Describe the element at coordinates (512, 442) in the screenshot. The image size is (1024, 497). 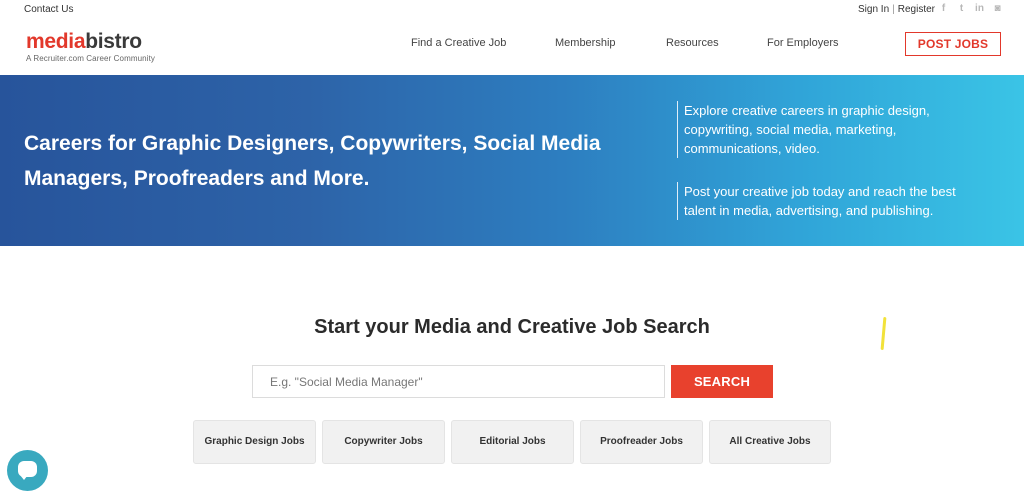
I see `category-editorial-jobs: Editorial Jobs` at that location.